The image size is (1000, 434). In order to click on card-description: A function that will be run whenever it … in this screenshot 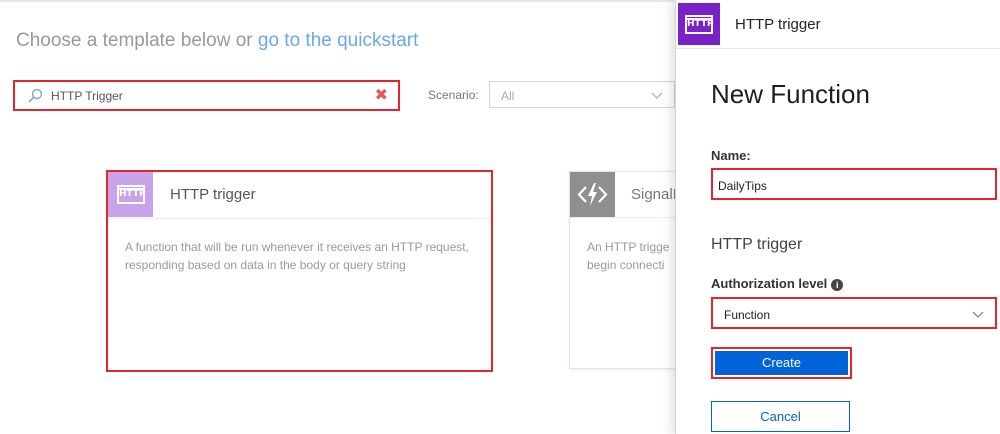, I will do `click(297, 256)`.